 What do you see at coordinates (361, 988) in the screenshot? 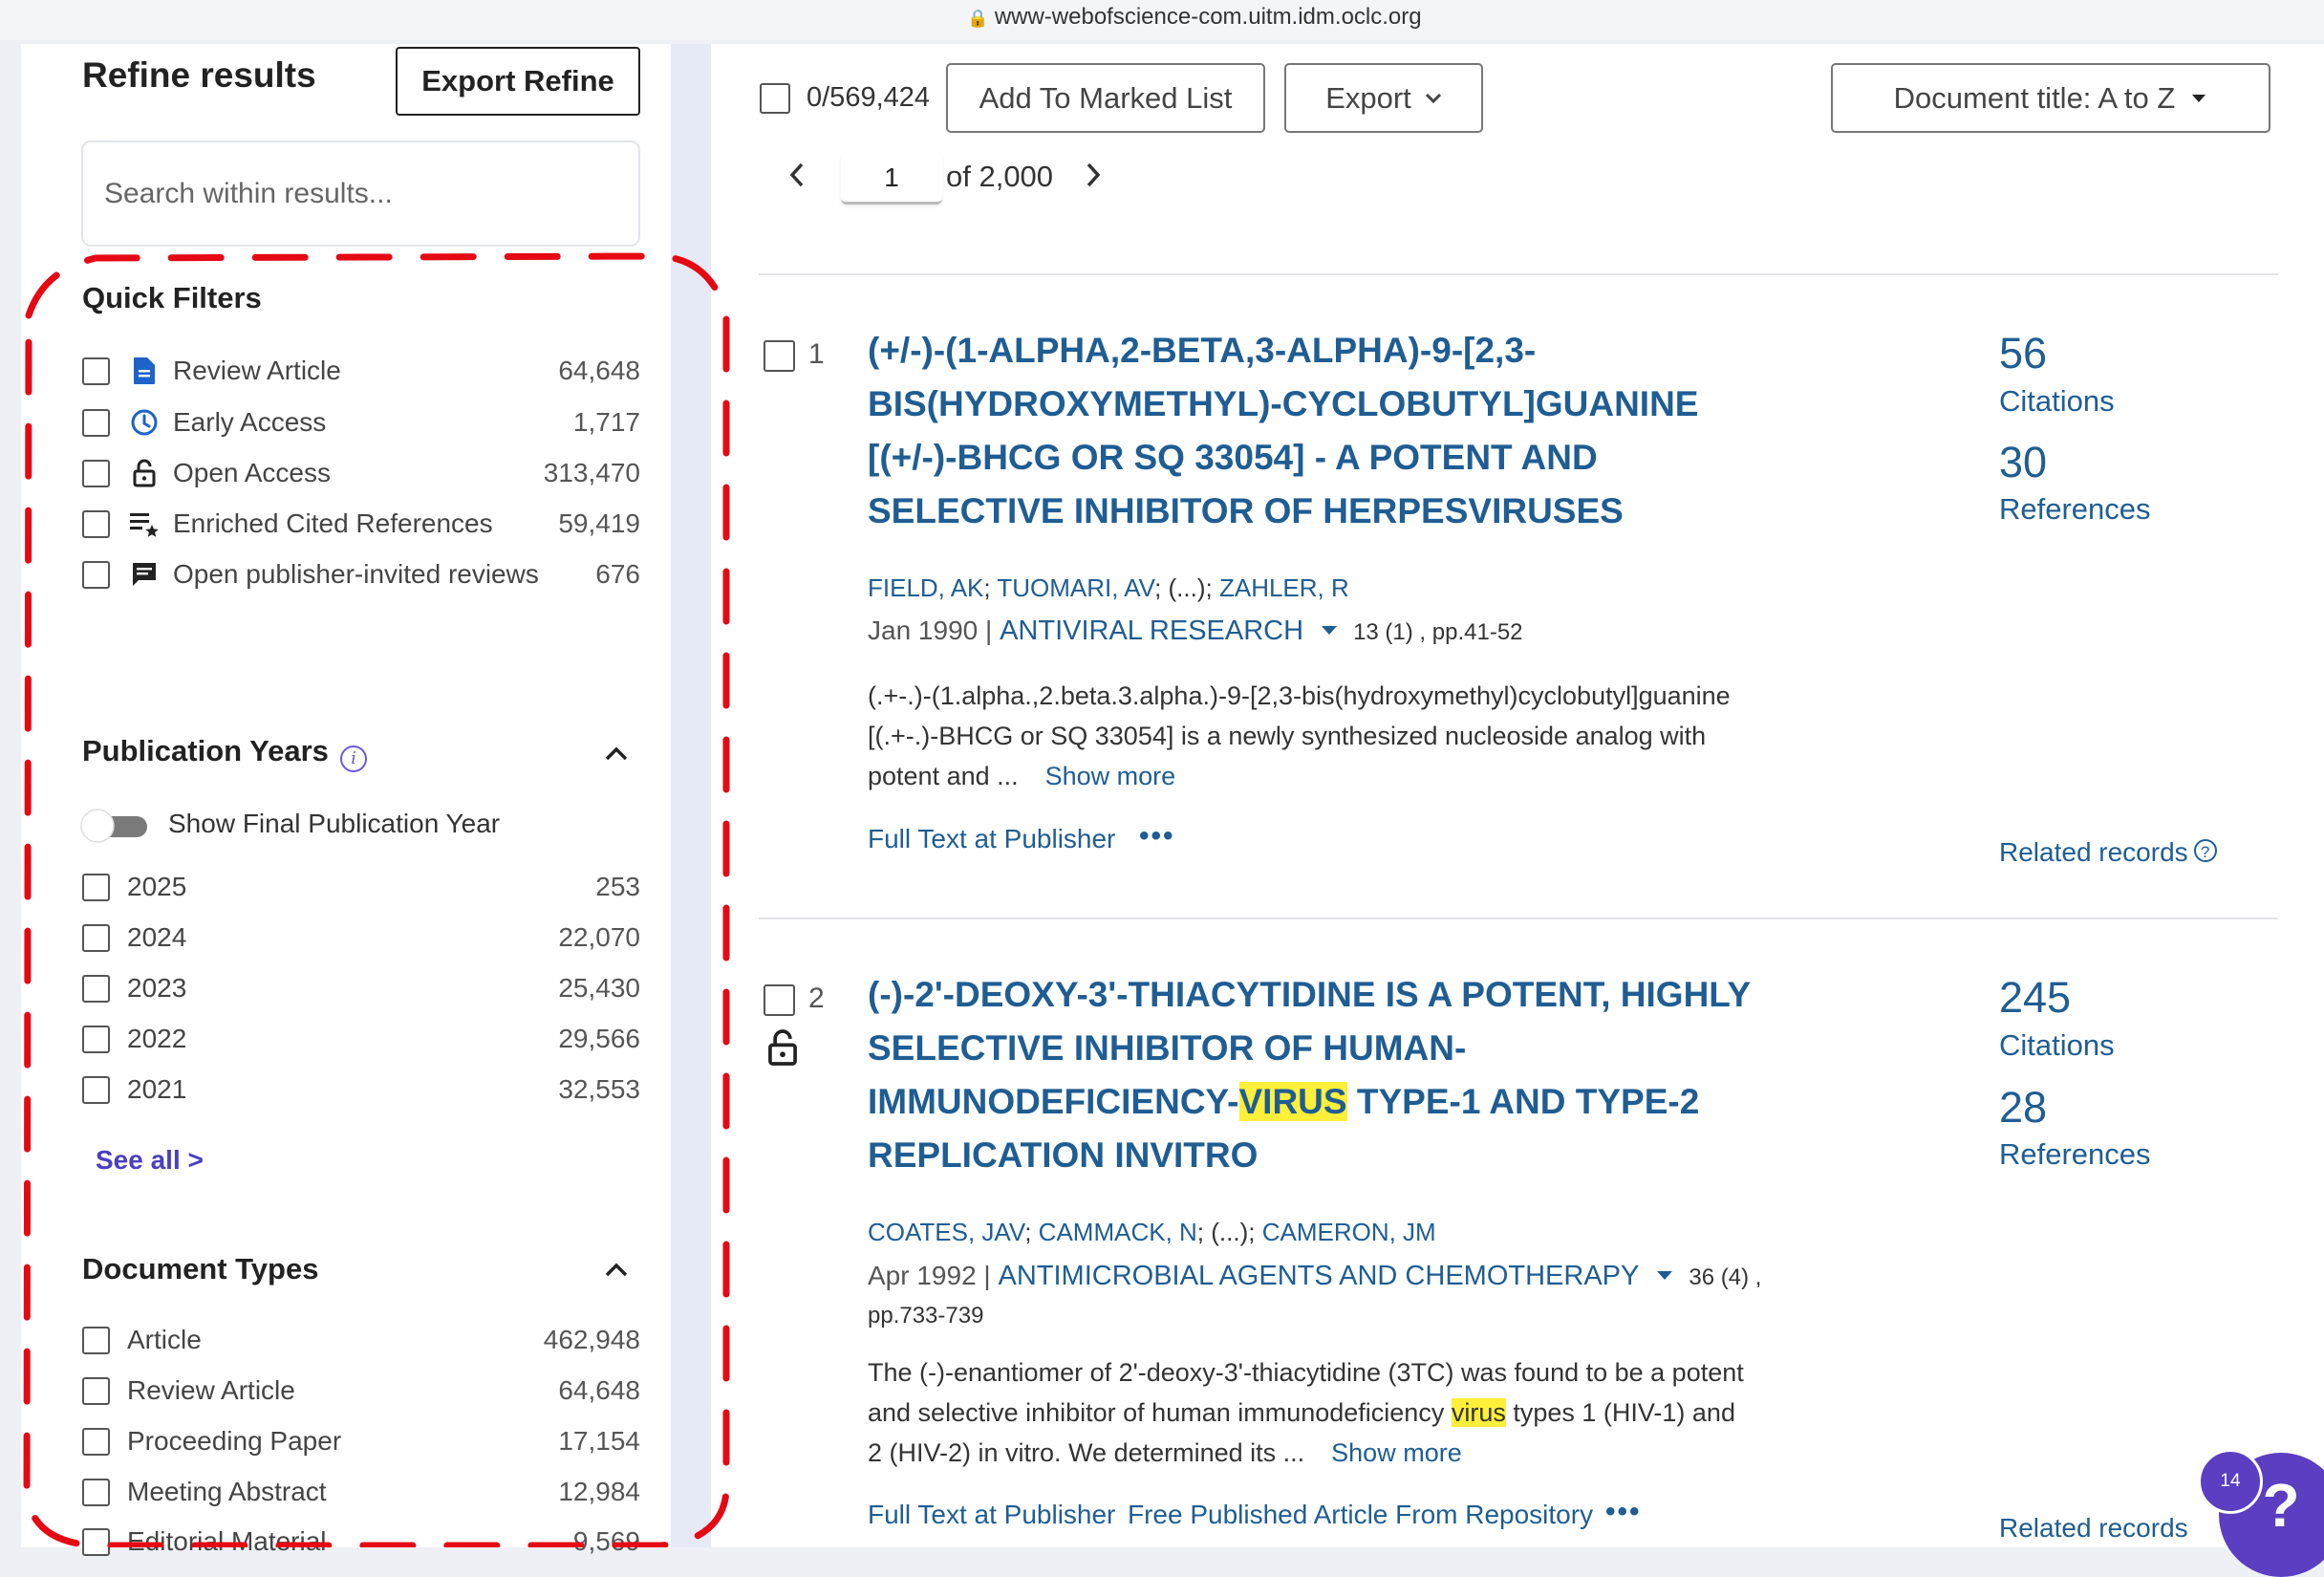
I see `filter-year-2023: 2023 25,430` at bounding box center [361, 988].